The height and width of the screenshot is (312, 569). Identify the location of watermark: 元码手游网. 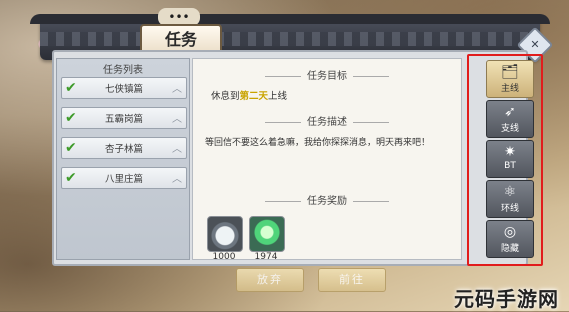
(506, 299).